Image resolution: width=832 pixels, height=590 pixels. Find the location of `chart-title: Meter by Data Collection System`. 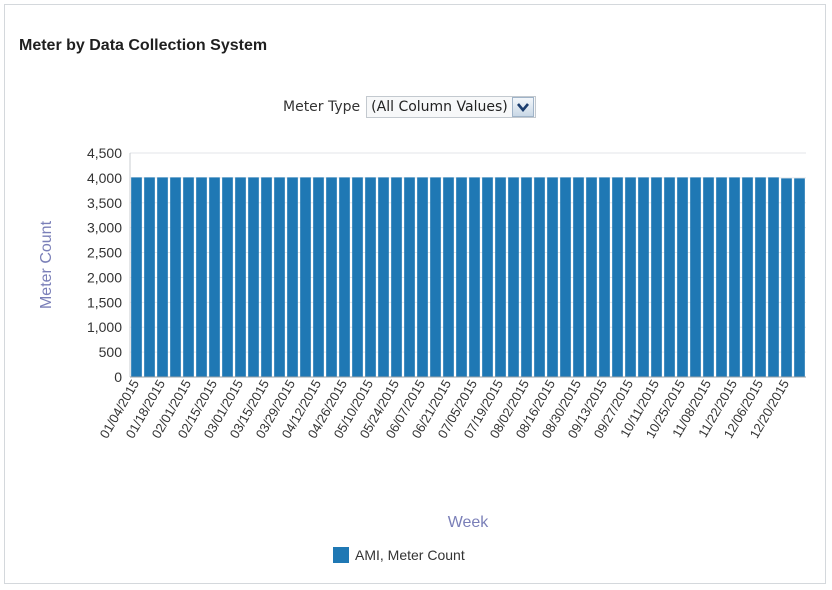

chart-title: Meter by Data Collection System is located at coordinates (143, 45).